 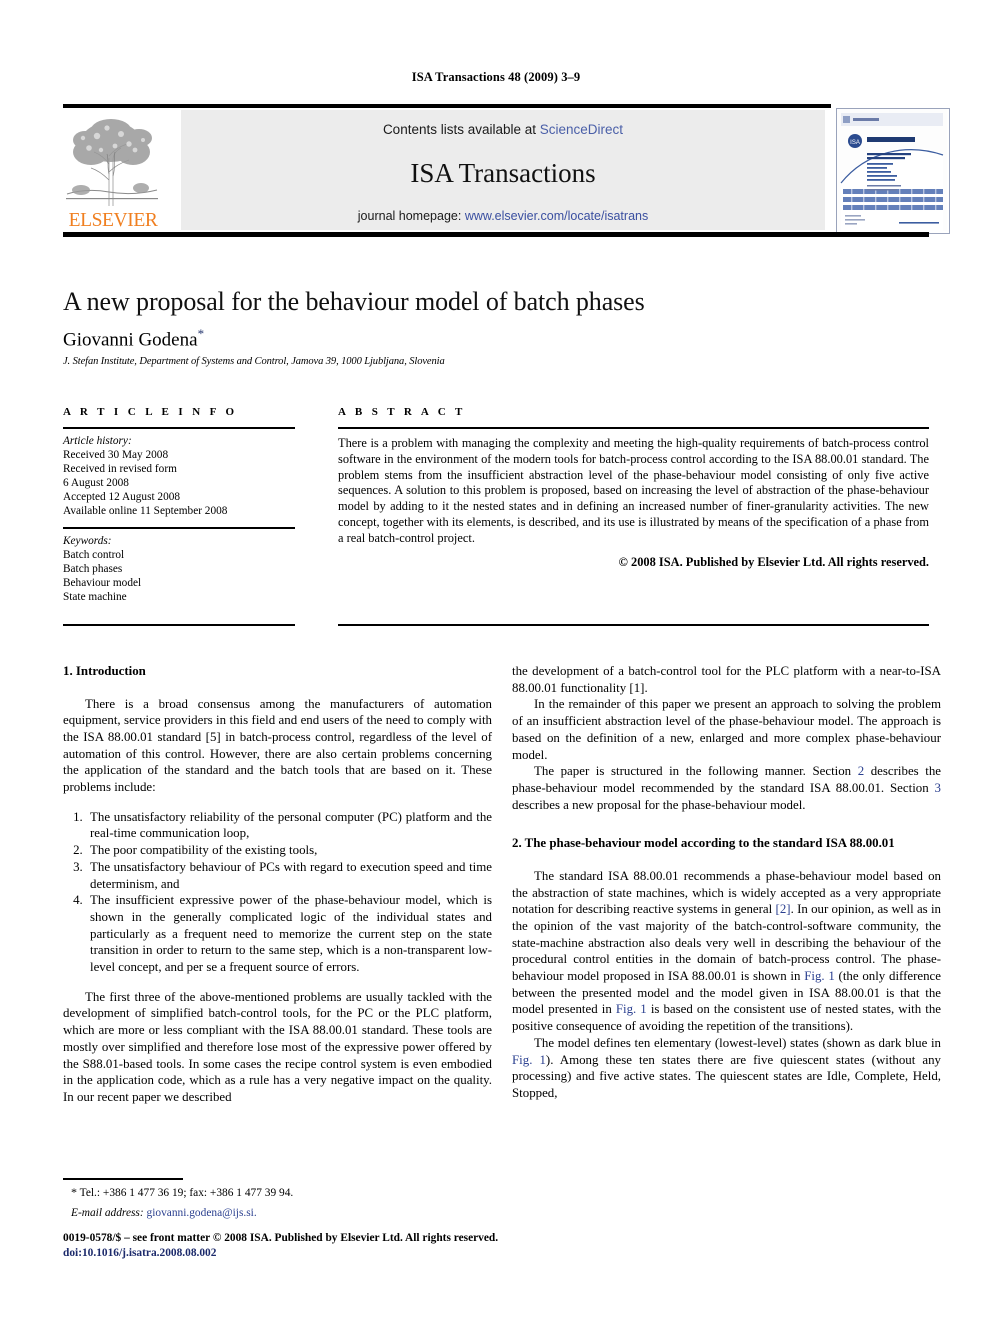 What do you see at coordinates (633, 625) in the screenshot?
I see `abstract-rule-bottom` at bounding box center [633, 625].